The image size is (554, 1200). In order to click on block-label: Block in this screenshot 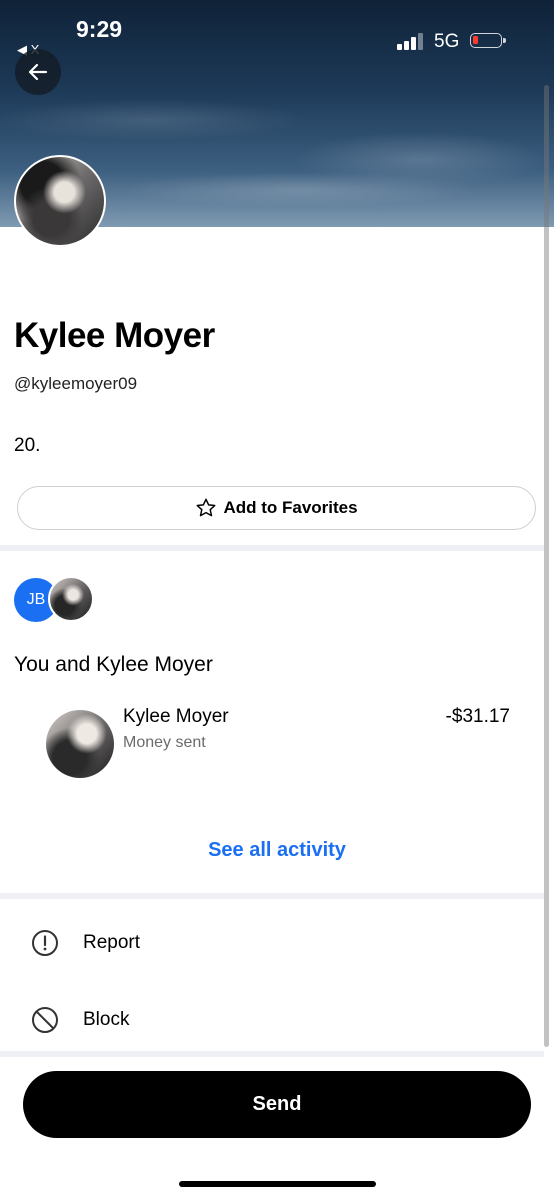, I will do `click(106, 1019)`.